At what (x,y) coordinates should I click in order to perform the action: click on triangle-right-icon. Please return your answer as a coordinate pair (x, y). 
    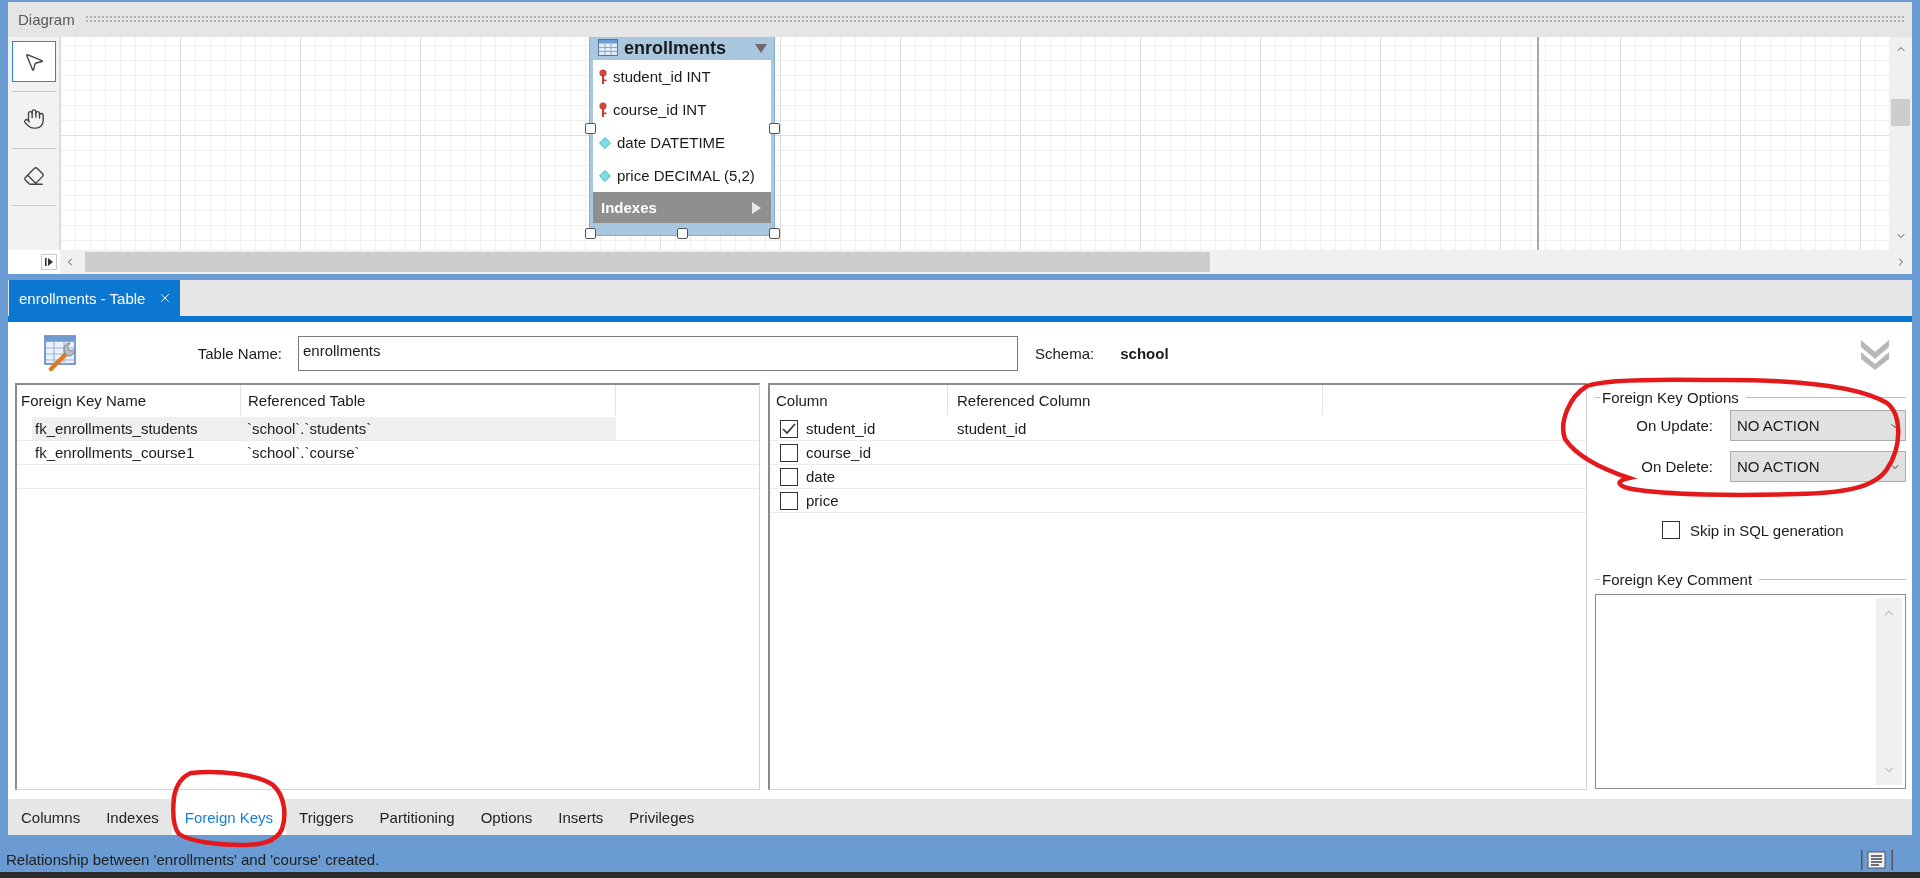
    Looking at the image, I should click on (756, 207).